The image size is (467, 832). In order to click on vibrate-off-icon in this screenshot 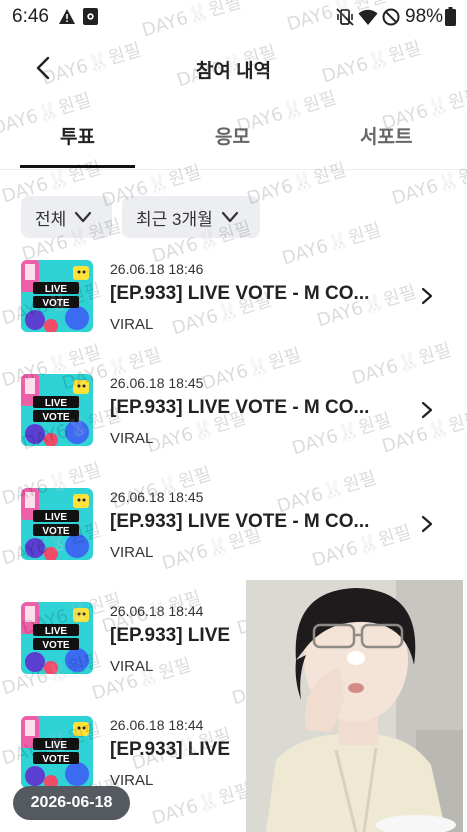, I will do `click(345, 17)`.